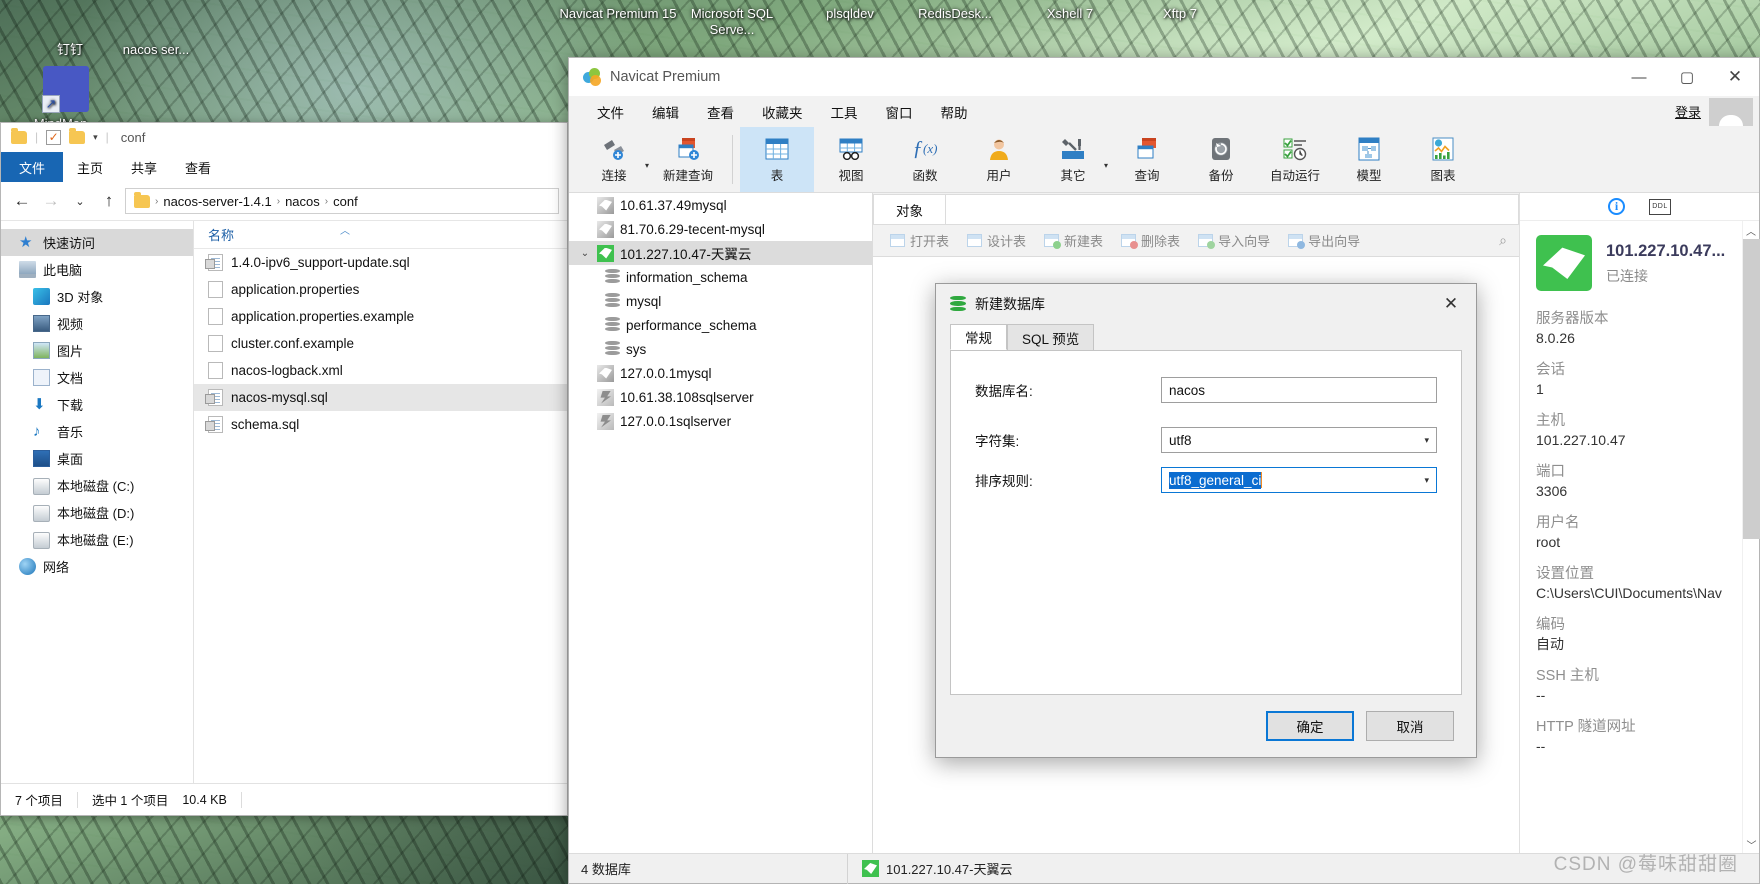  What do you see at coordinates (97, 485) in the screenshot?
I see `sidebar-item-drive-c: 本地磁盘 (C:)` at bounding box center [97, 485].